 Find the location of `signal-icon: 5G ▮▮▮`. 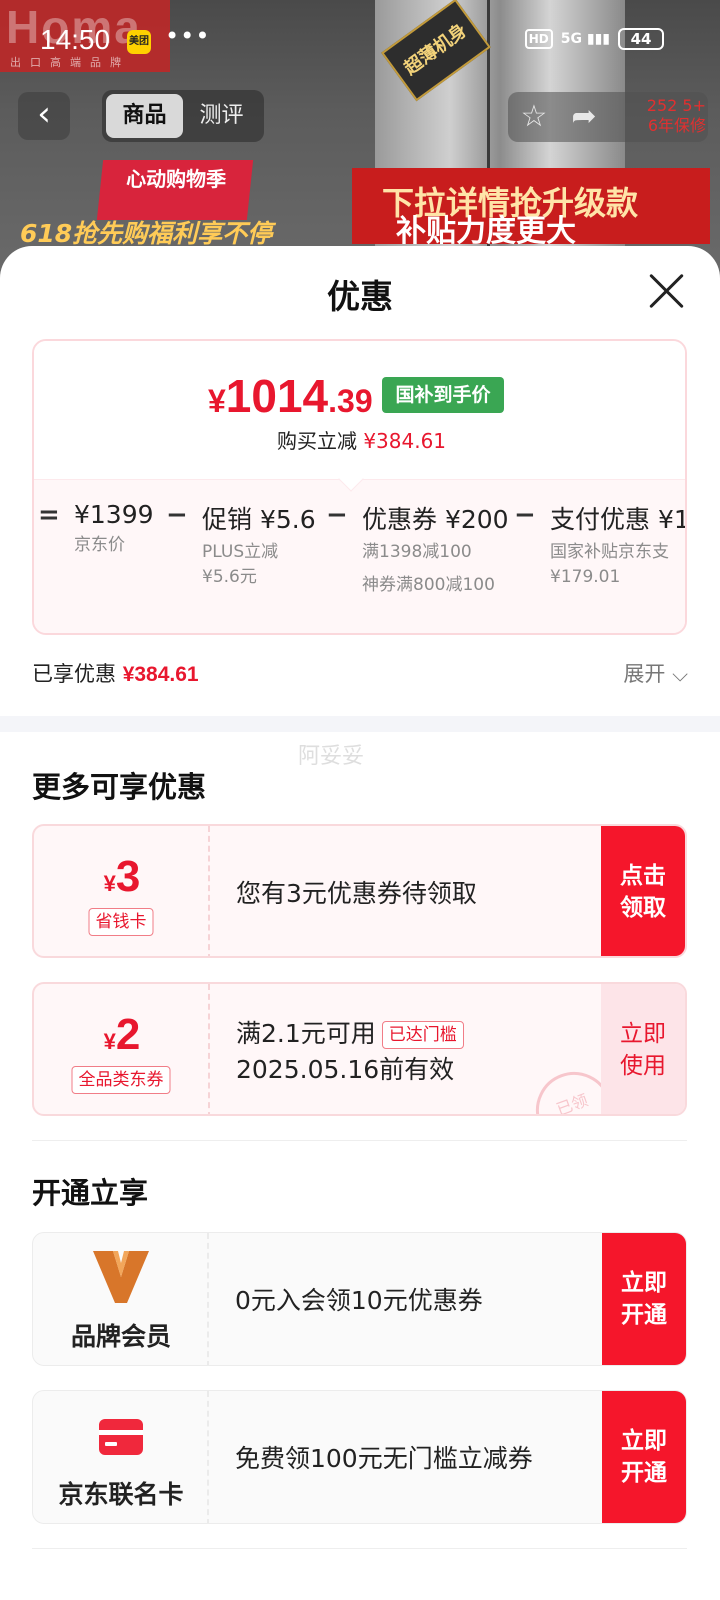

signal-icon: 5G ▮▮▮ is located at coordinates (585, 39).